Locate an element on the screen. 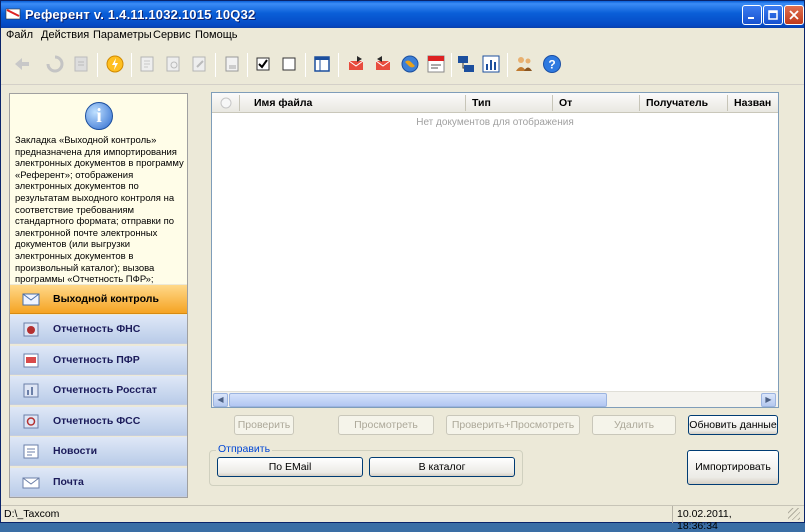  maximize-icon is located at coordinates (773, 15).